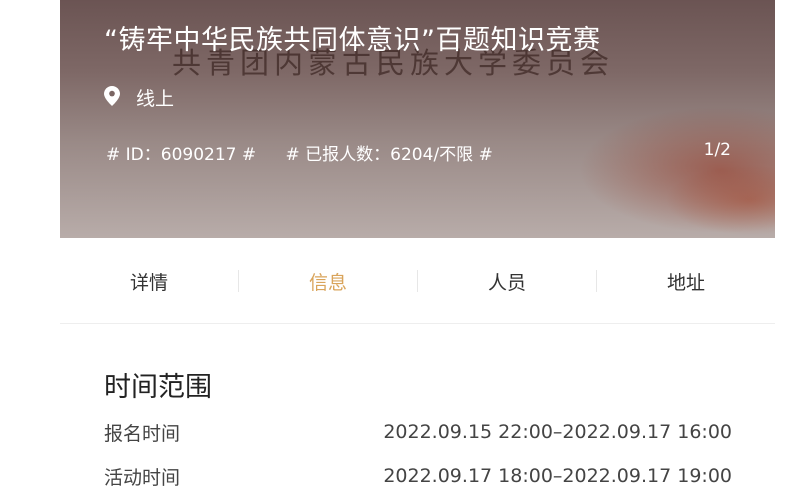 The image size is (800, 500). Describe the element at coordinates (717, 150) in the screenshot. I see `banner-pager: 1/2` at that location.